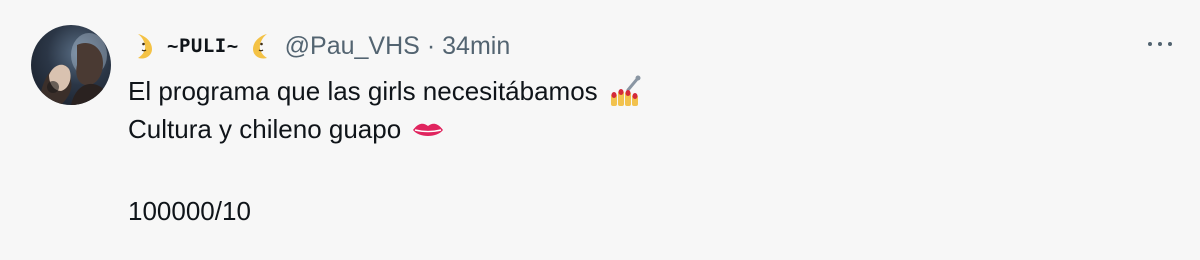 This screenshot has height=260, width=1200. I want to click on tweet-text: Cultura y chileno guapo, so click(265, 129).